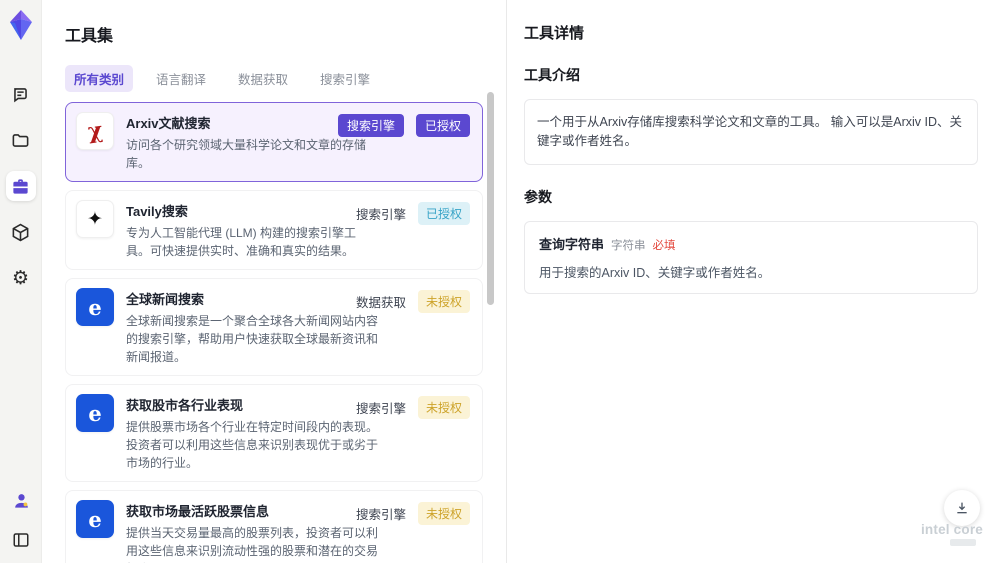 Image resolution: width=1000 pixels, height=563 pixels. What do you see at coordinates (554, 33) in the screenshot?
I see `details-title: 工具详情` at bounding box center [554, 33].